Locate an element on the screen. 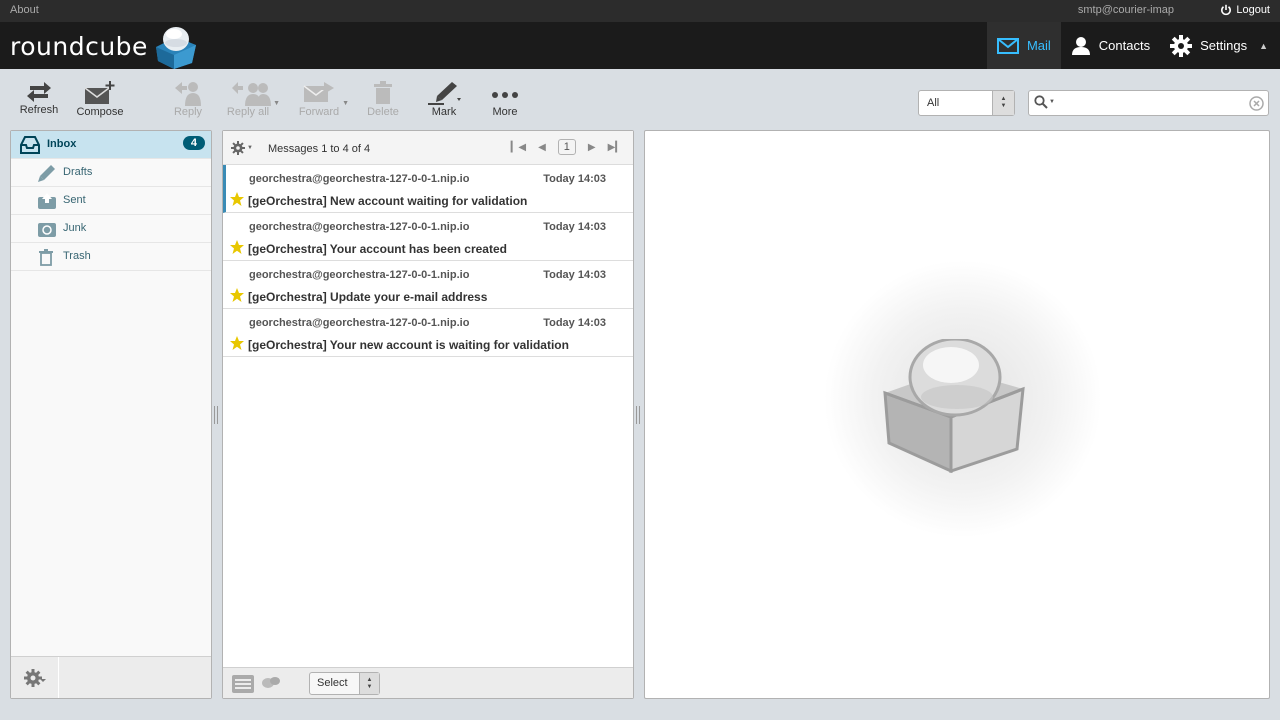 This screenshot has width=1280, height=720. previous-page-icon: ◀ is located at coordinates (542, 147).